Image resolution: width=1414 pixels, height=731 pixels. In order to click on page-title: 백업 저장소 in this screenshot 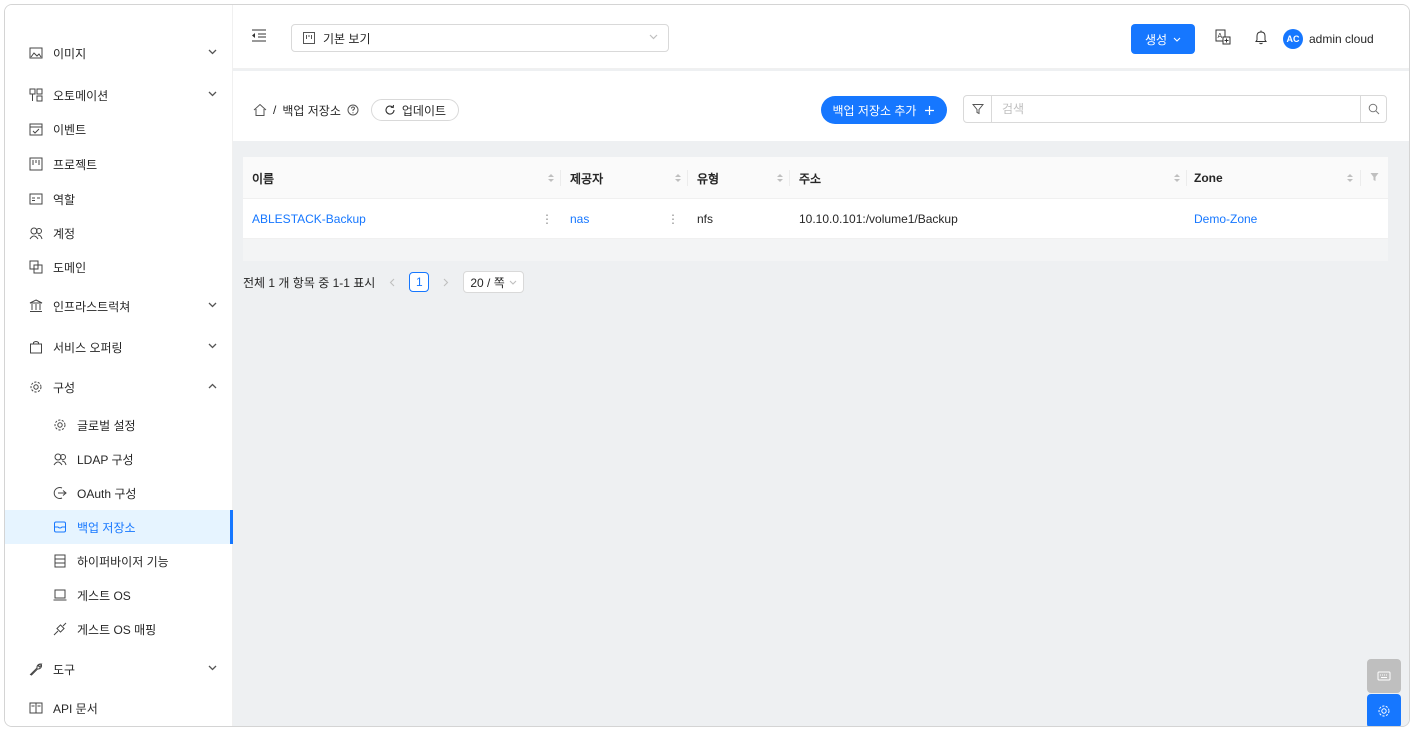, I will do `click(311, 110)`.